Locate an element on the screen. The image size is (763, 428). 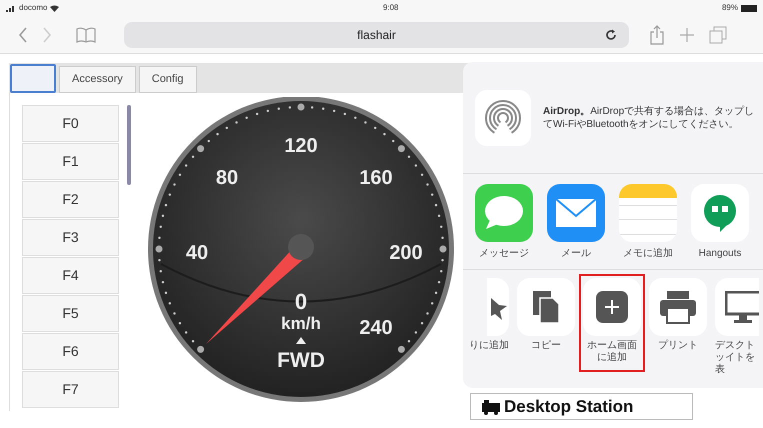
action-label: りに追加 is located at coordinates (489, 346).